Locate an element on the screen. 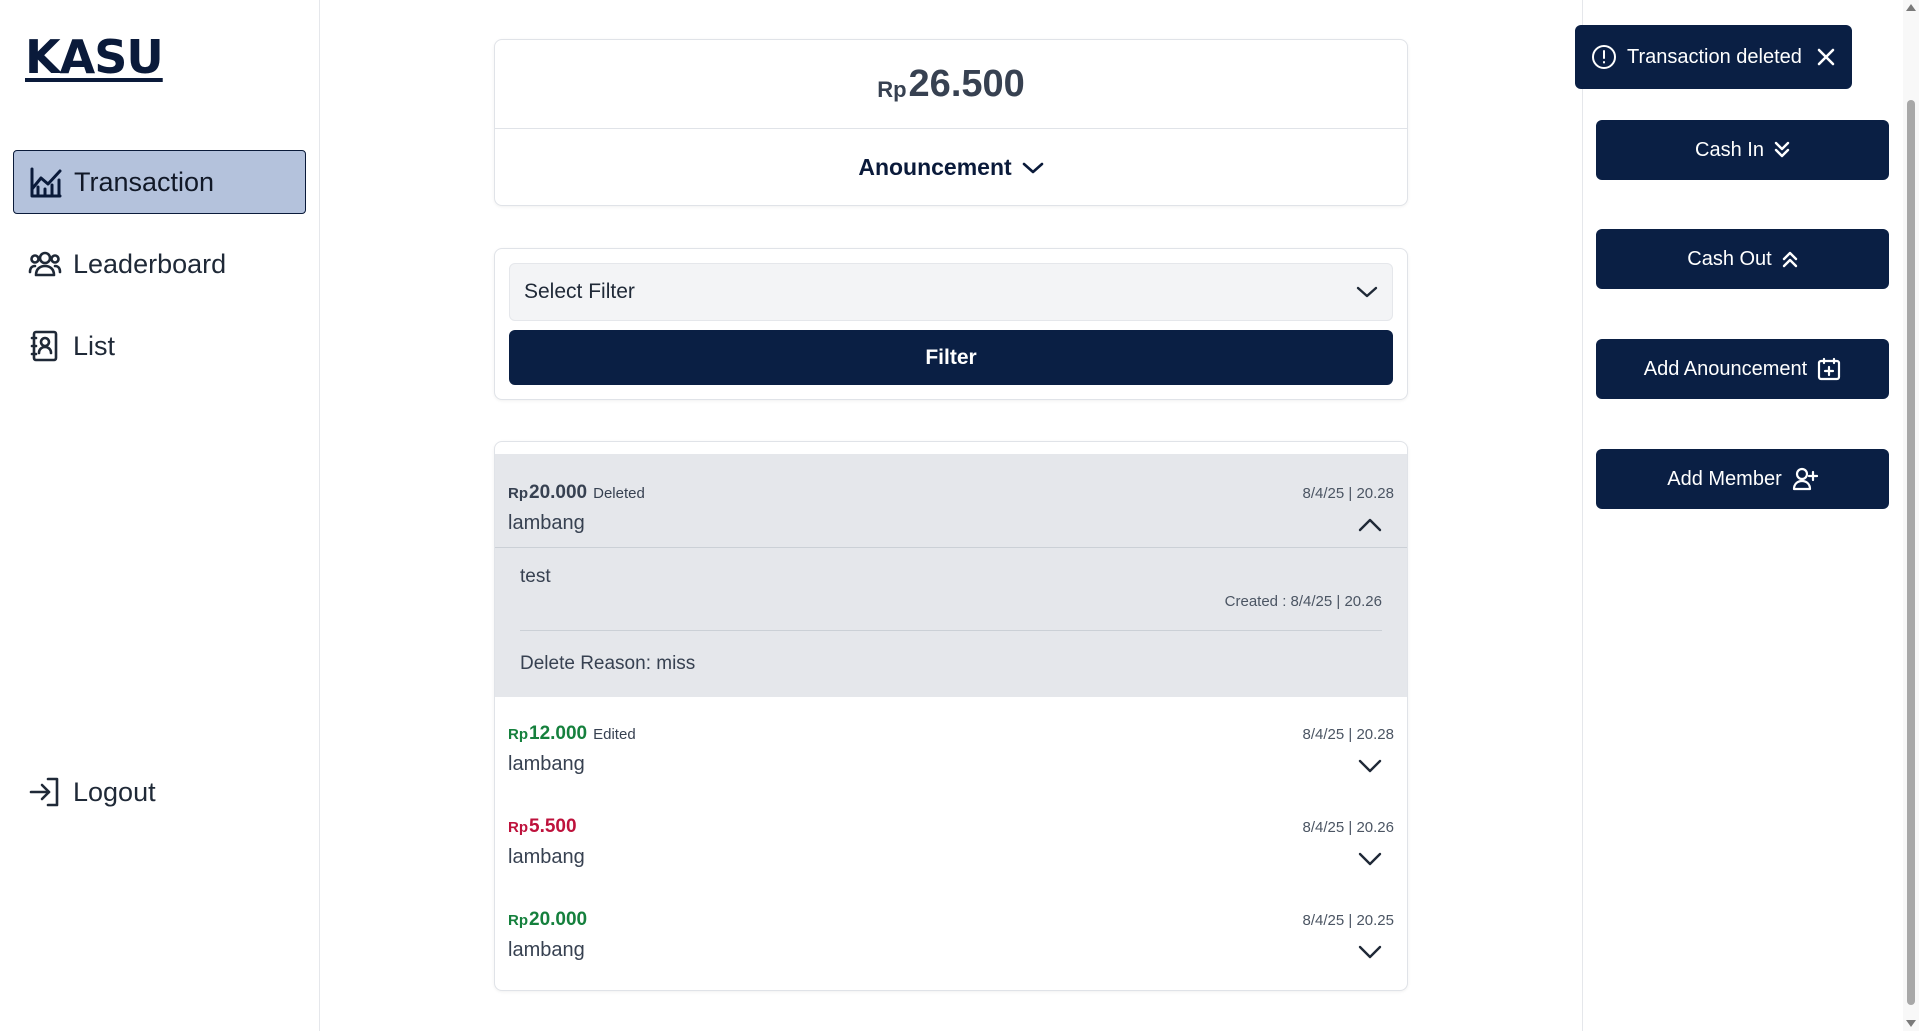 The width and height of the screenshot is (1919, 1031). page-scrollbar is located at coordinates (1911, 515).